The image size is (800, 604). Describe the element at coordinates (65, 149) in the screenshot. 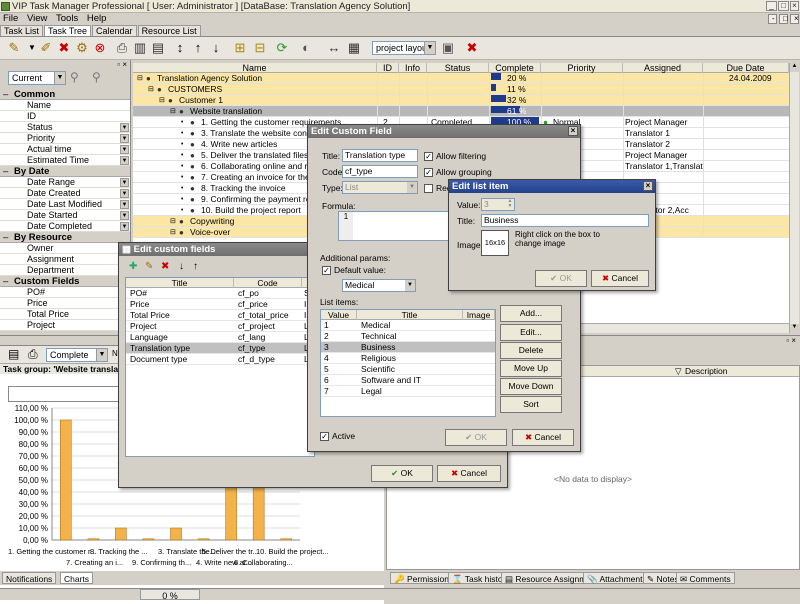

I see `filter-row: Actual time ▼` at that location.